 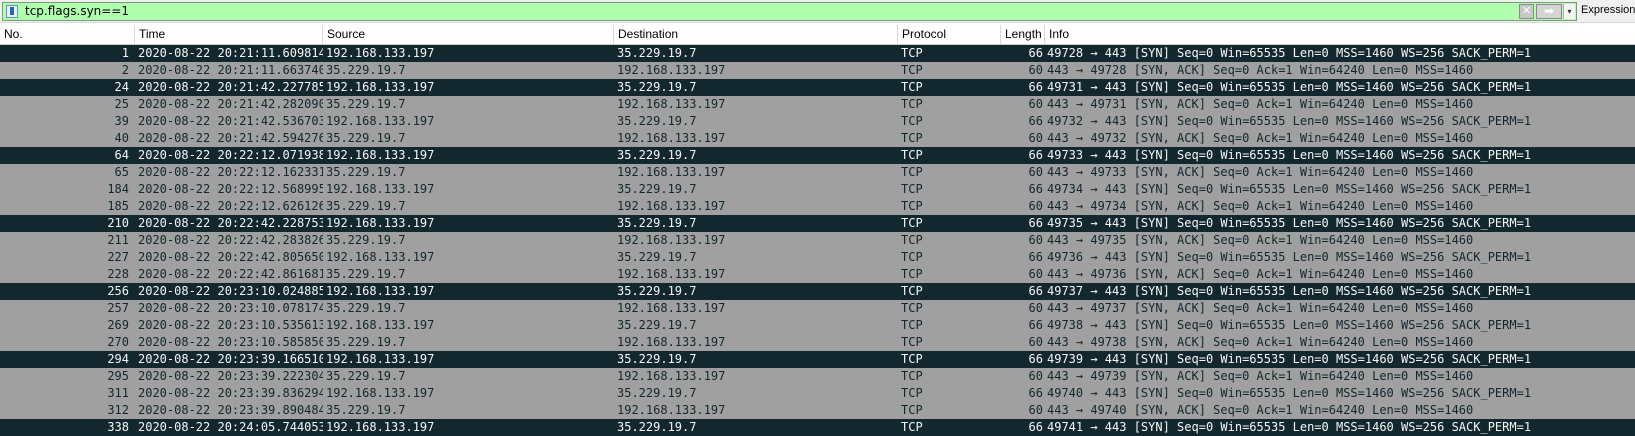 What do you see at coordinates (230, 87) in the screenshot?
I see `packet-time: 2020-08-22 20:21:42.227785` at bounding box center [230, 87].